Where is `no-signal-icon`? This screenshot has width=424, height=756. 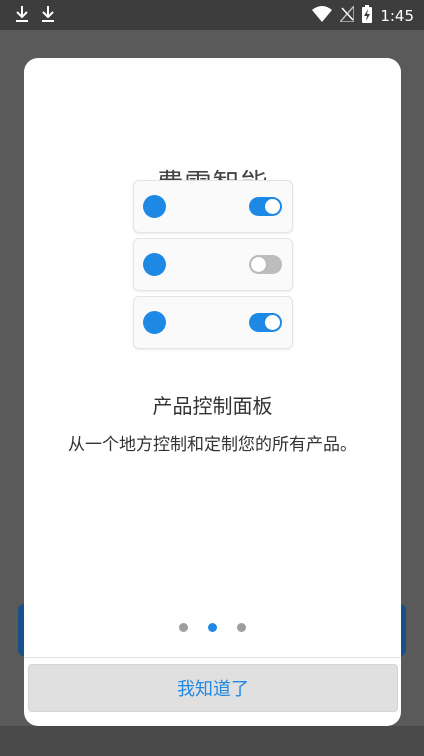
no-signal-icon is located at coordinates (347, 15).